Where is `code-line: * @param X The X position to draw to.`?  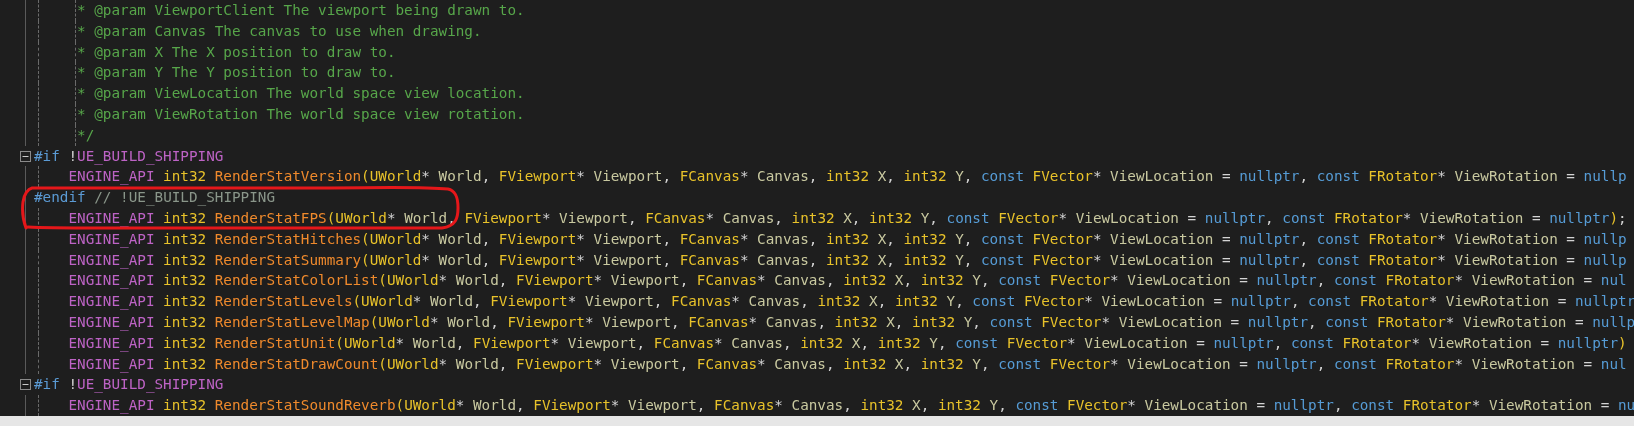
code-line: * @param X The X position to draw to. is located at coordinates (236, 52).